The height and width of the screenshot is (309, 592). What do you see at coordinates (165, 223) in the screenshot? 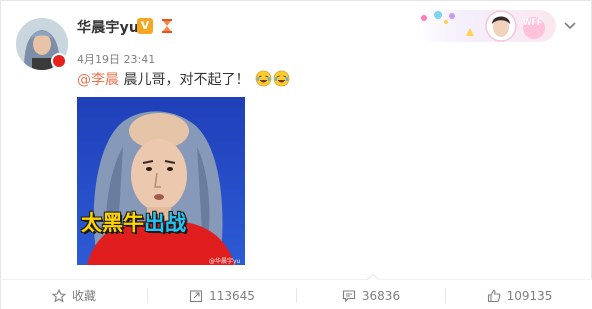
I see `caption-part-2: 出战` at bounding box center [165, 223].